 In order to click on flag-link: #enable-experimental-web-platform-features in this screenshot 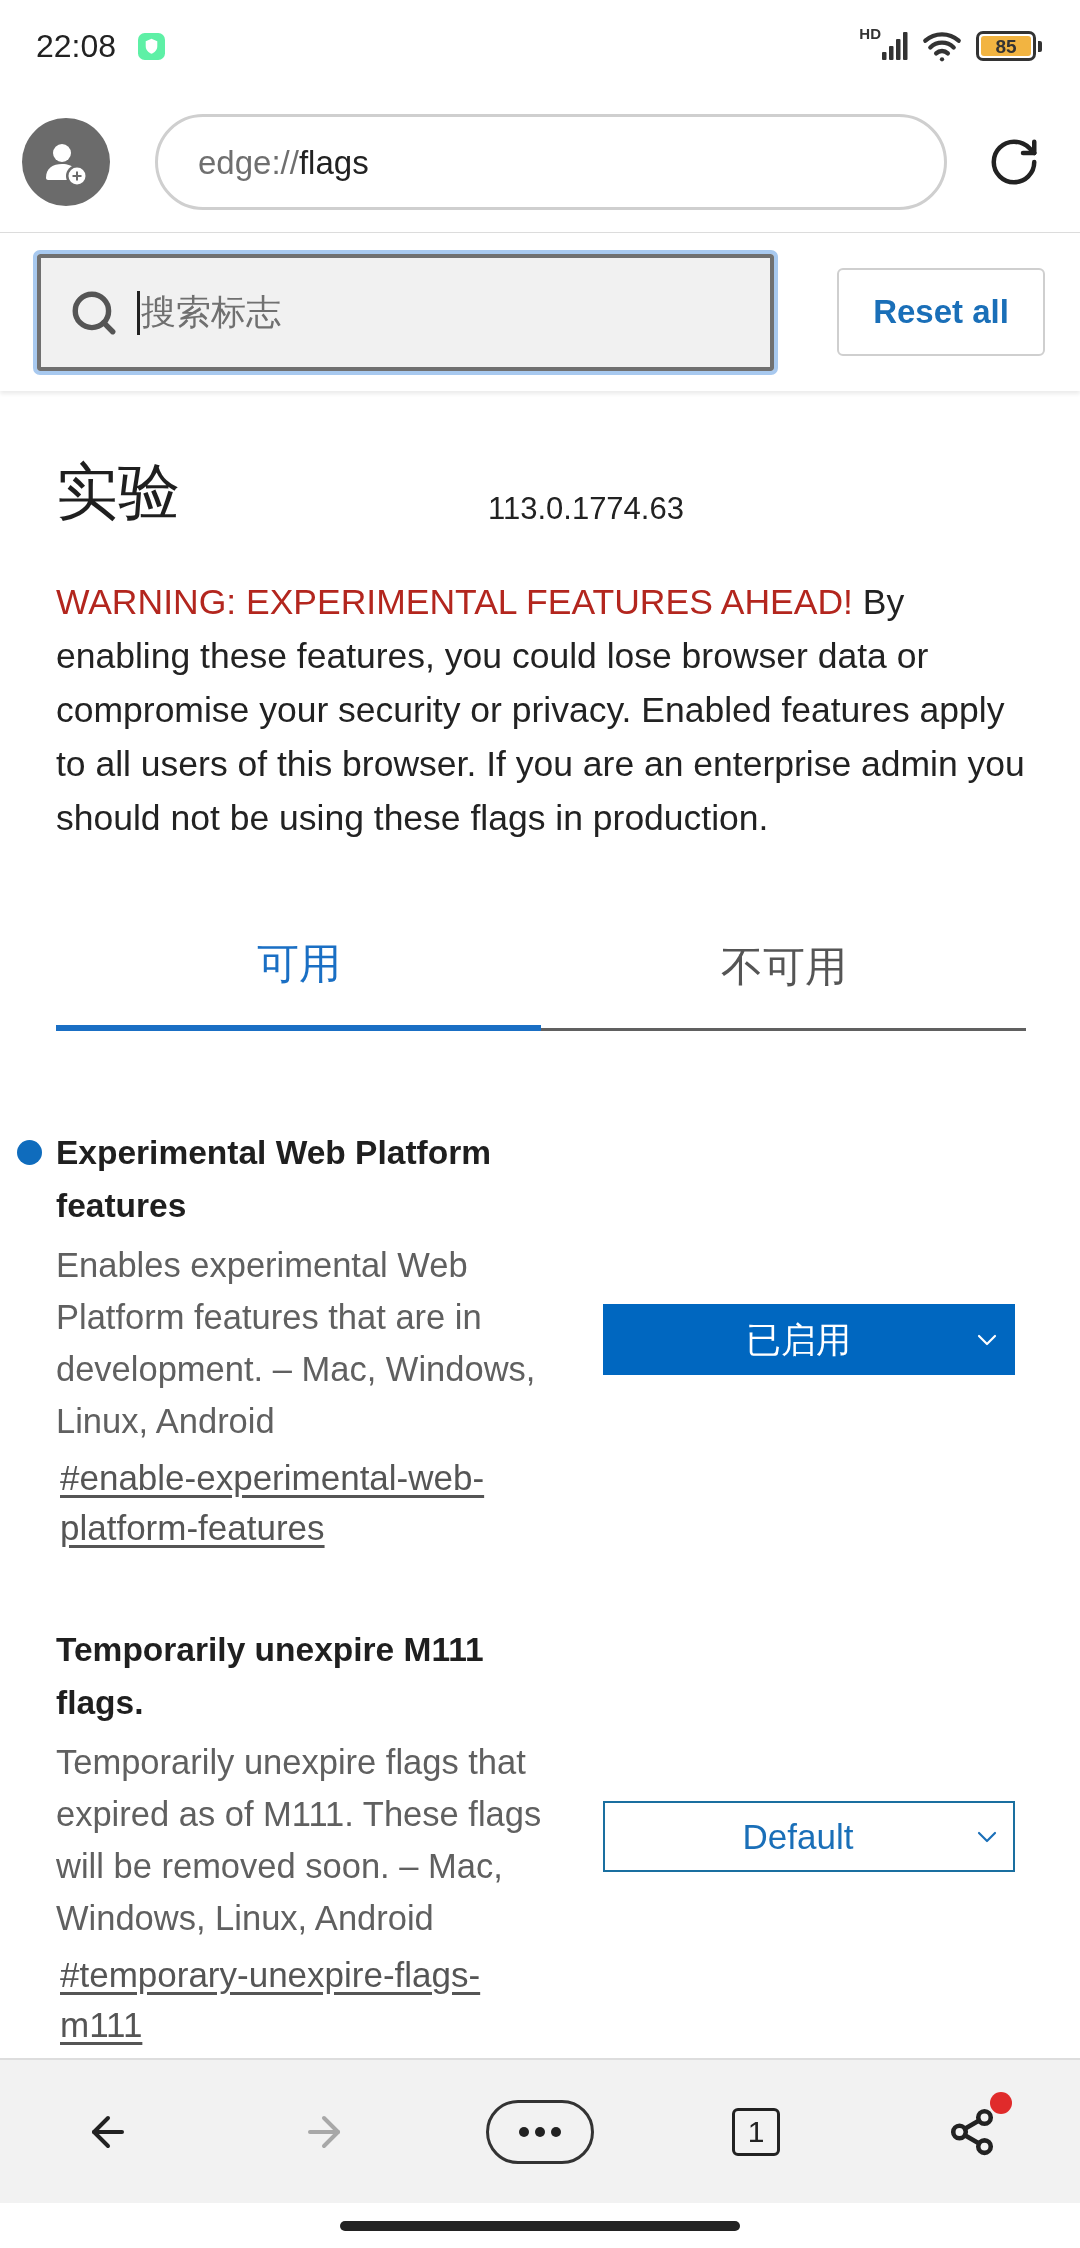, I will do `click(300, 1503)`.